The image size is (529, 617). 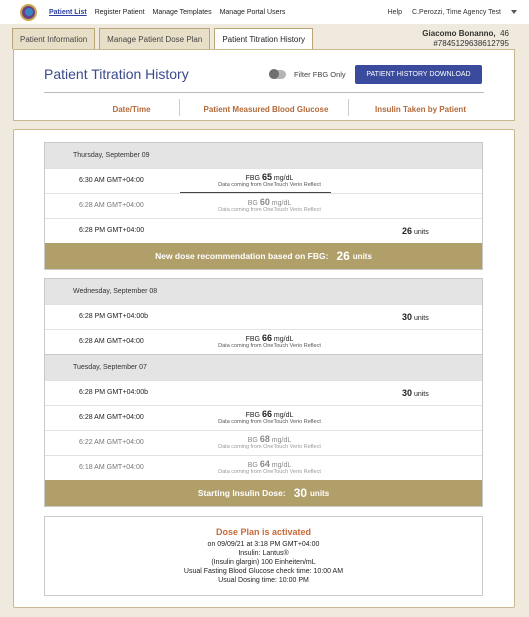 What do you see at coordinates (264, 39) in the screenshot?
I see `tab-titration-history: Patient Titration History` at bounding box center [264, 39].